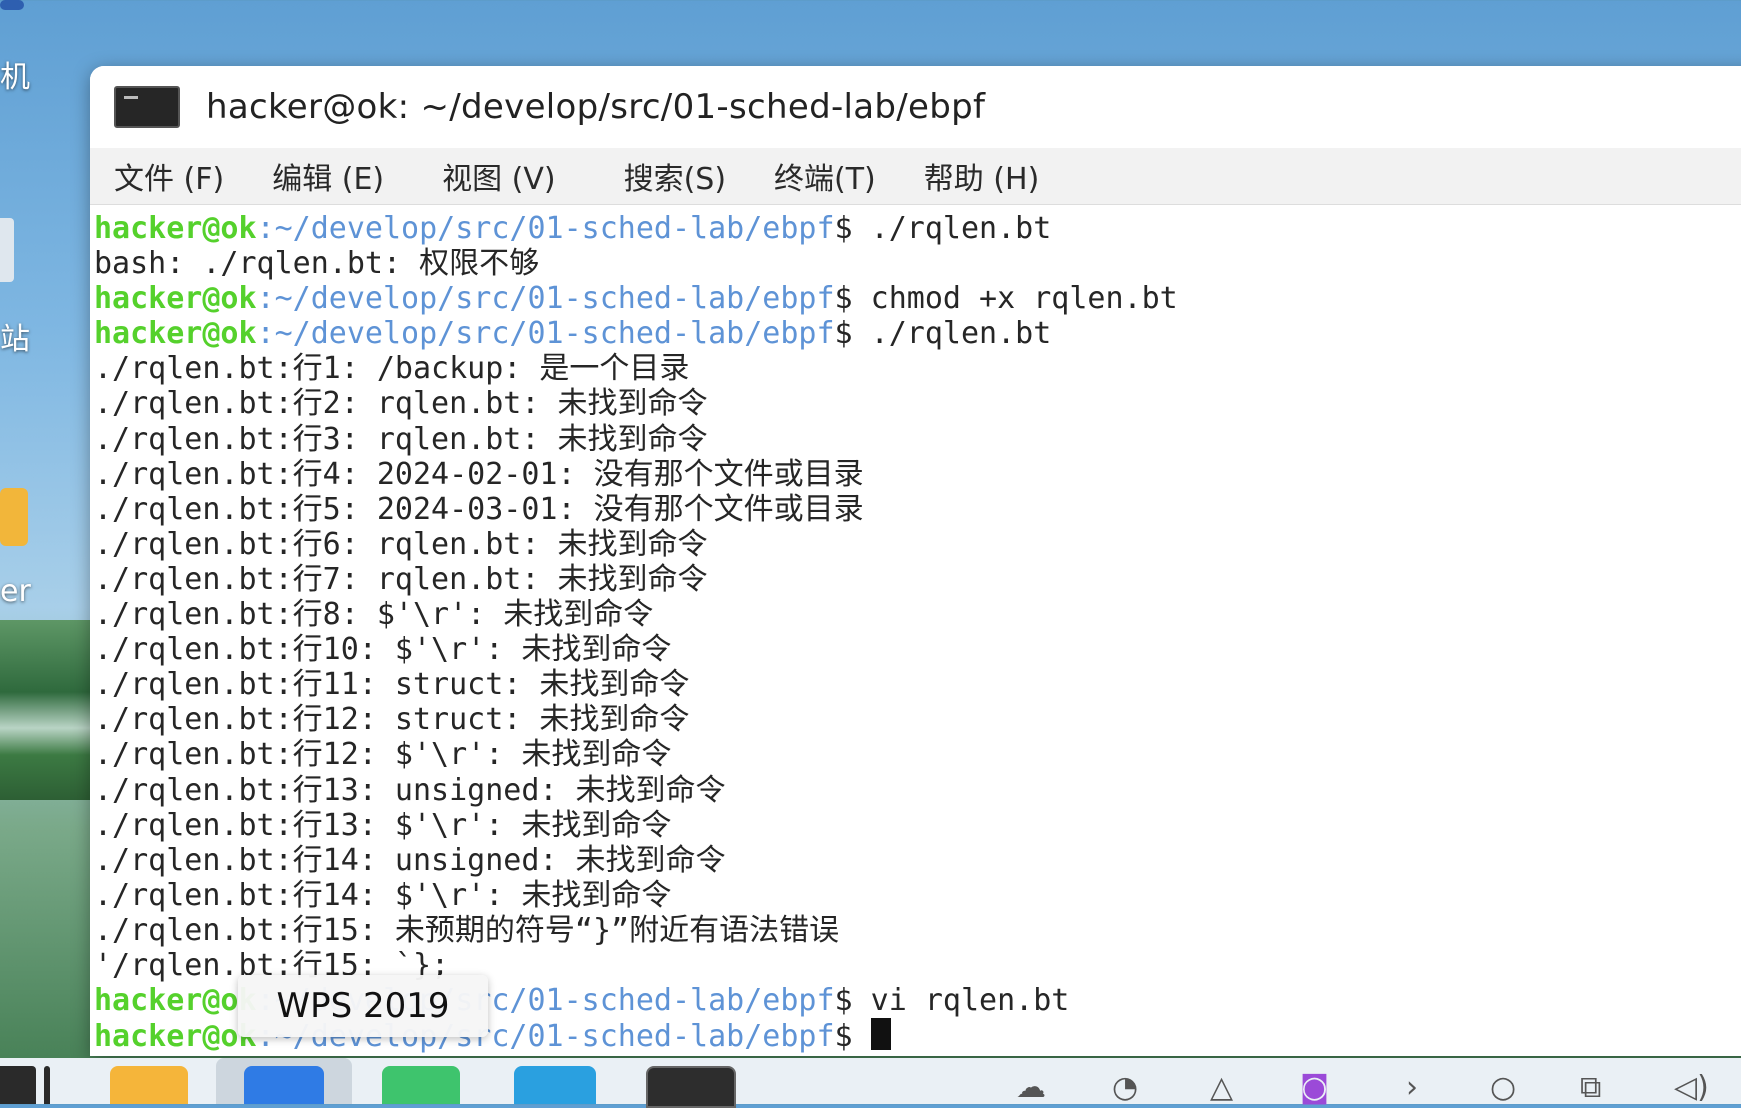 The image size is (1741, 1108). Describe the element at coordinates (1314, 1087) in the screenshot. I see `record-icon: ◙` at that location.